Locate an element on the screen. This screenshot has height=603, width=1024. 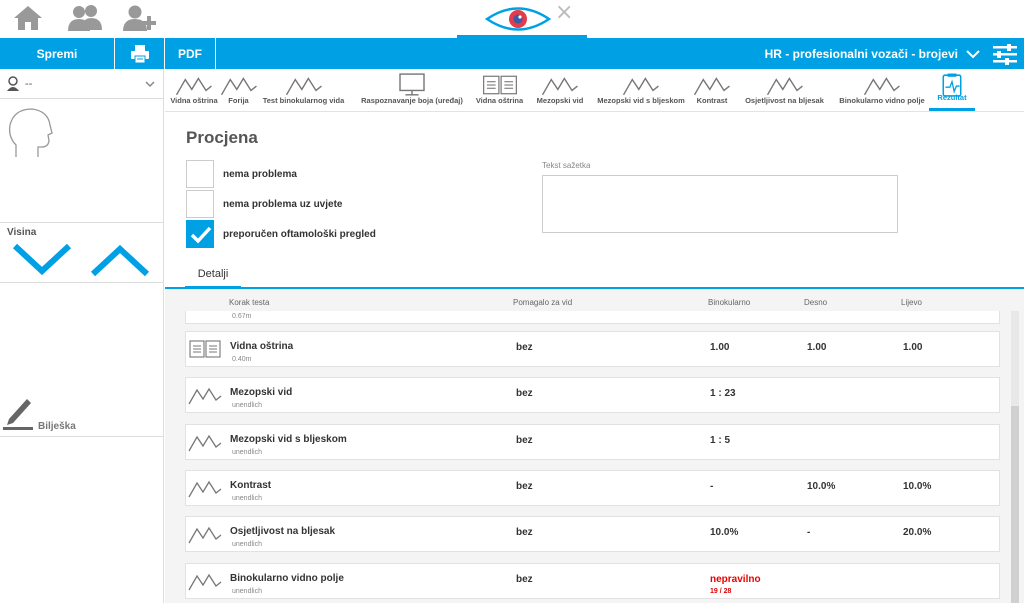
checkbox-ophthalmologic-exam-label: preporučen oftamološki pregled is located at coordinates (299, 234).